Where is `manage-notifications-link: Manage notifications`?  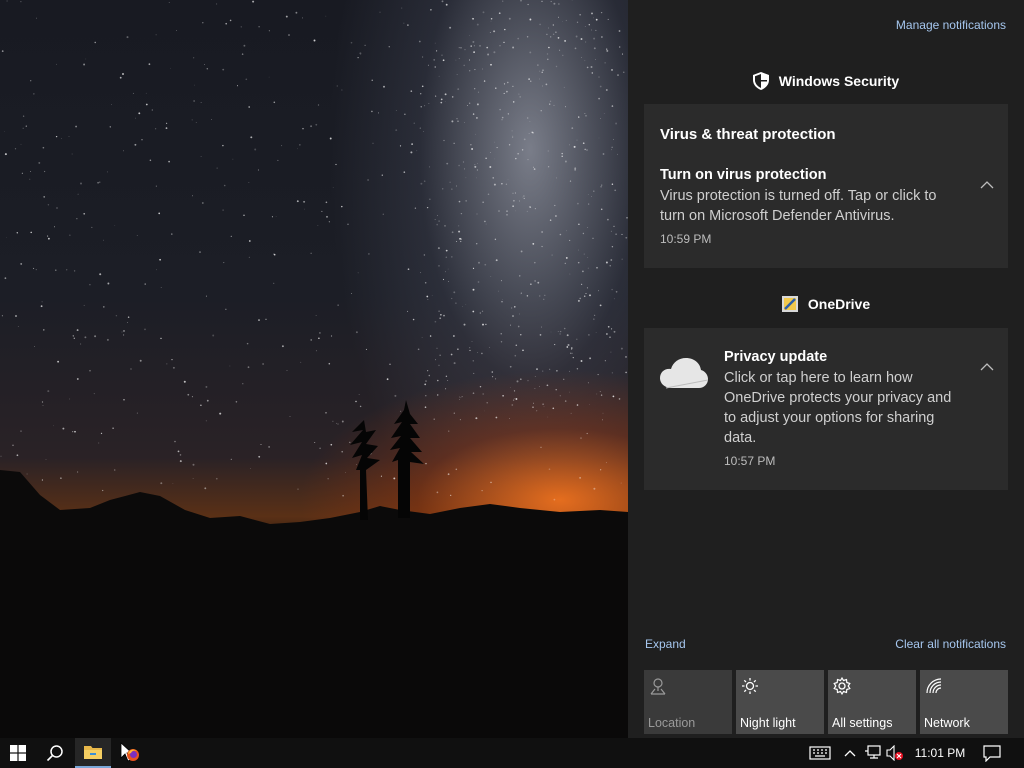
manage-notifications-link: Manage notifications is located at coordinates (951, 25).